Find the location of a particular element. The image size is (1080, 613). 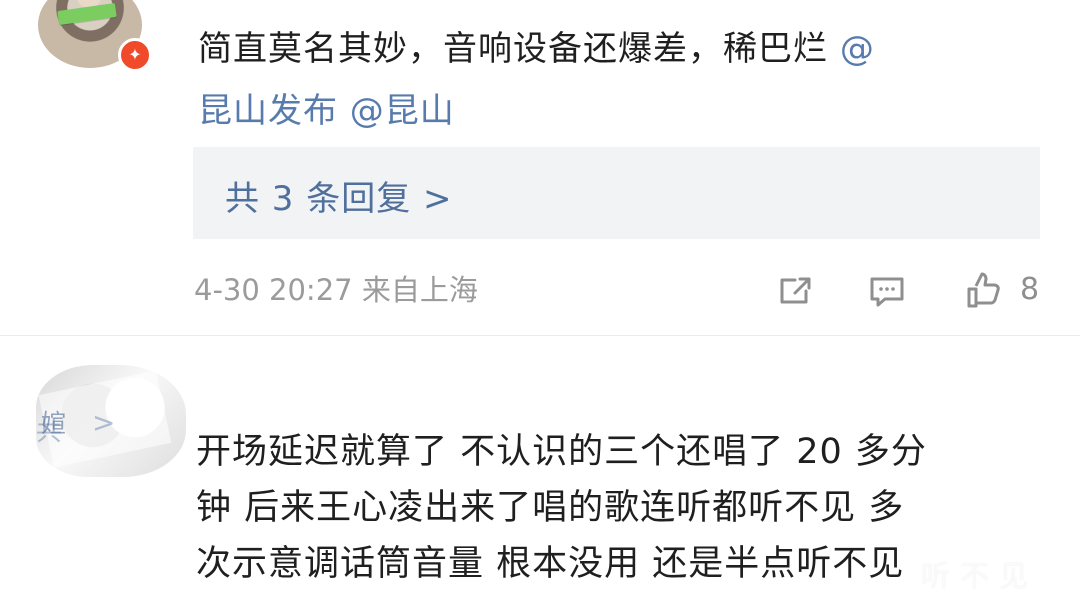

faded-watermark-text: 听不见 is located at coordinates (979, 576).